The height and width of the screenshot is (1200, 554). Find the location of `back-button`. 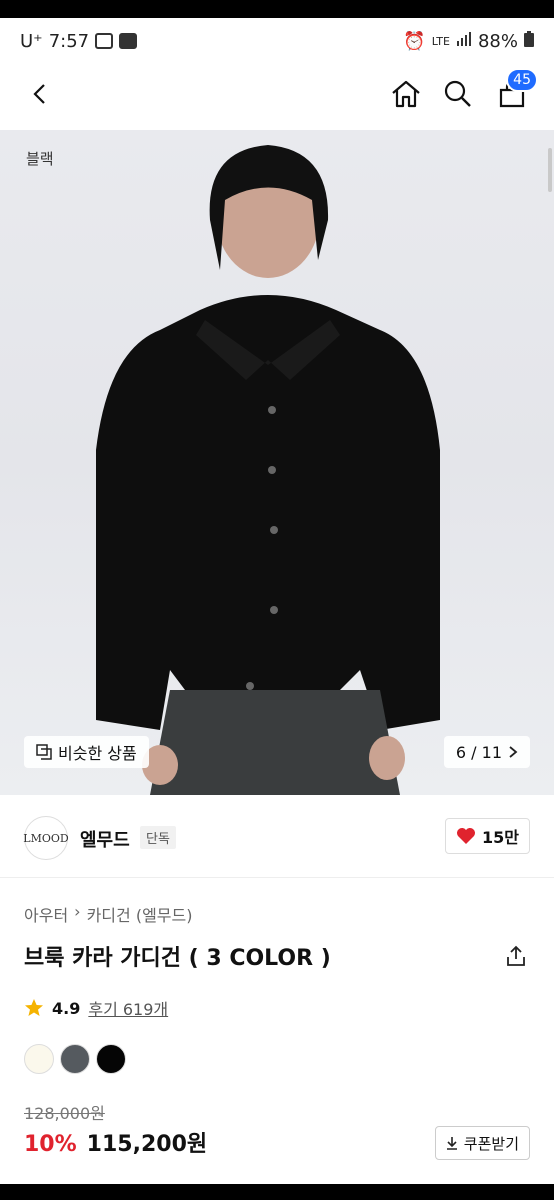

back-button is located at coordinates (40, 94).